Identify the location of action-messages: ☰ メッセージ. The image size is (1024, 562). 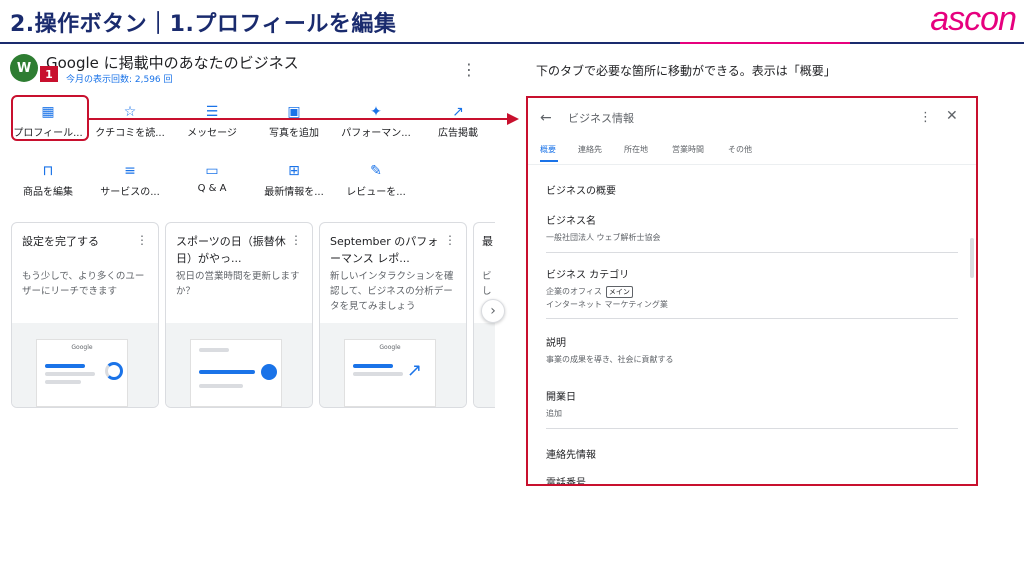
(212, 121).